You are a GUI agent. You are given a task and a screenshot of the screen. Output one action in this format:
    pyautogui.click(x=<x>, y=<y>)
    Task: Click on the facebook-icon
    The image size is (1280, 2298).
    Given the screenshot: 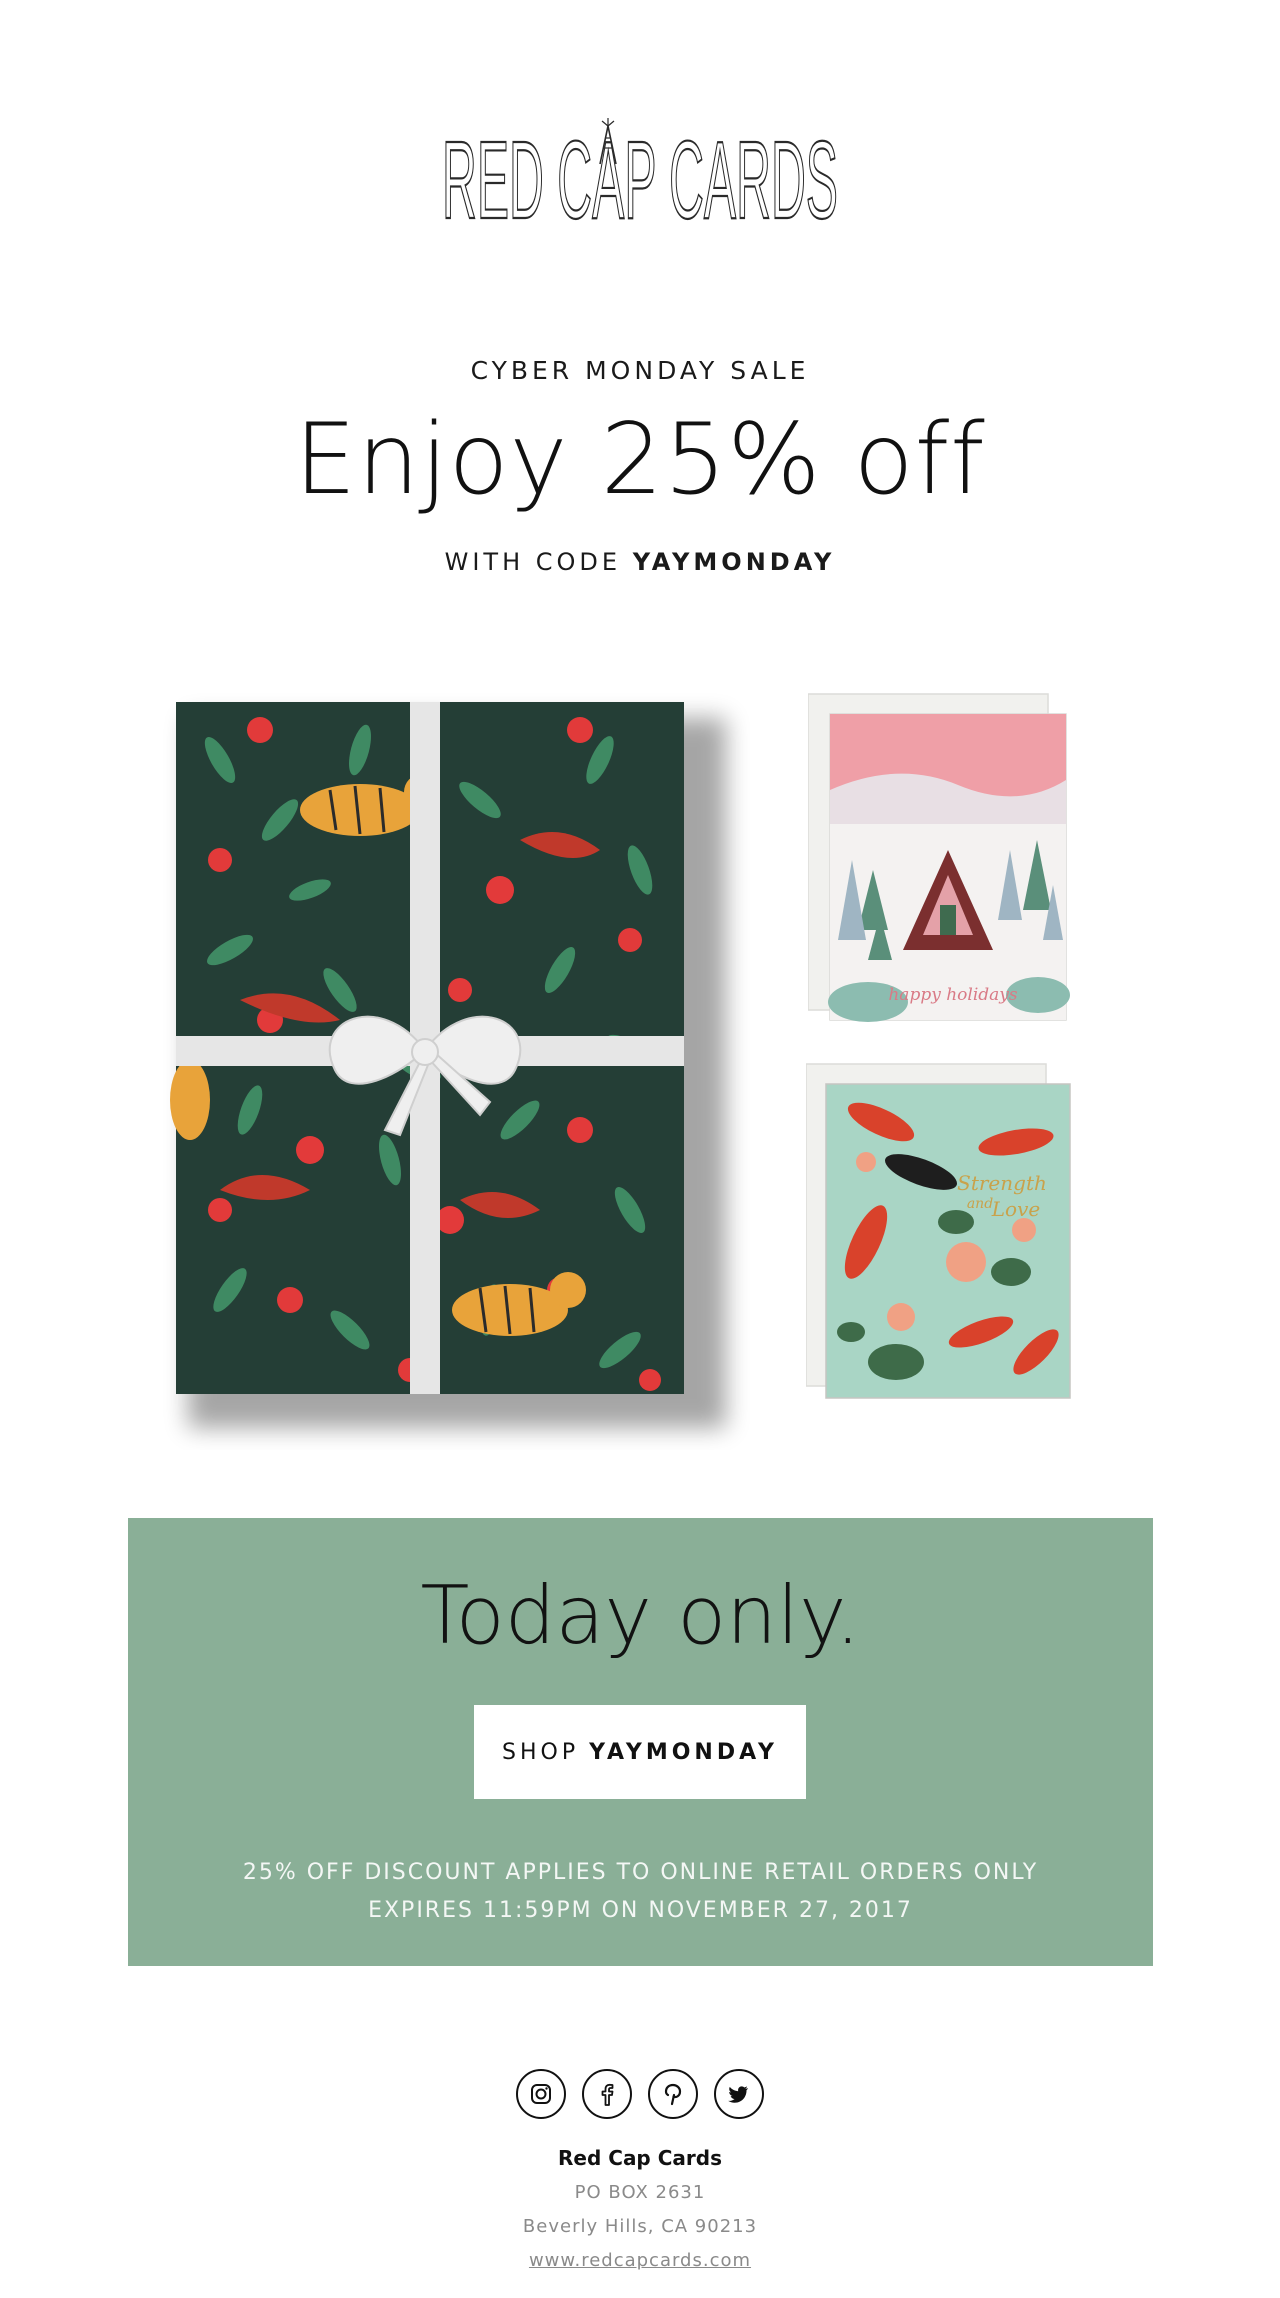 What is the action you would take?
    pyautogui.click(x=607, y=2094)
    